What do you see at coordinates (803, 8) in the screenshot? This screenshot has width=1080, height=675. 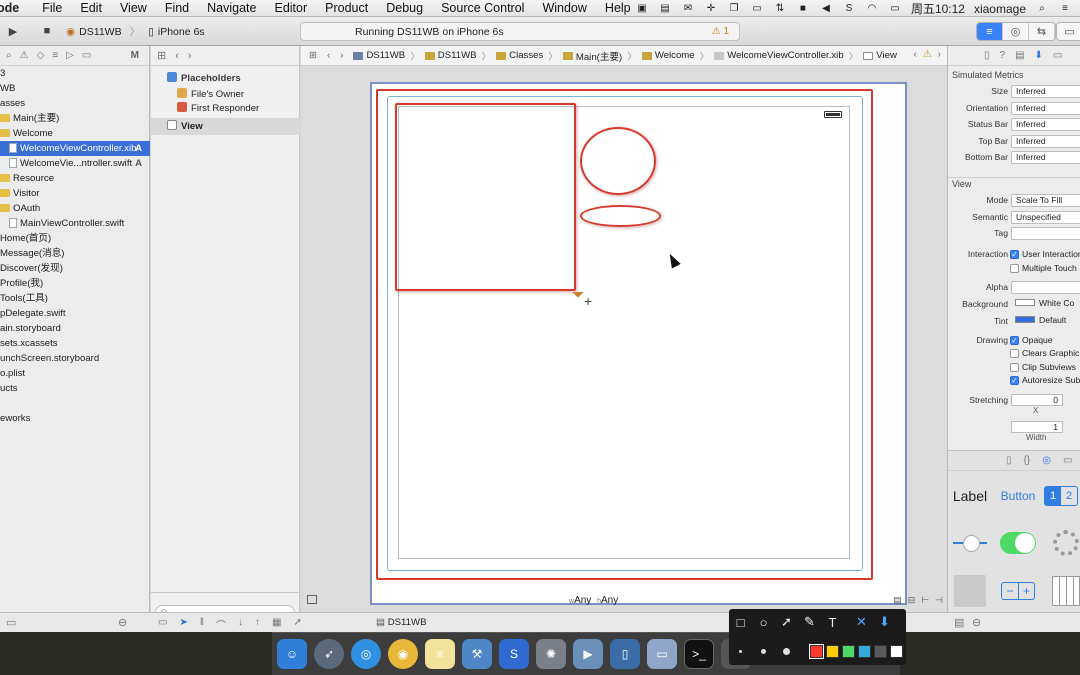 I see `lock-icon: ■` at bounding box center [803, 8].